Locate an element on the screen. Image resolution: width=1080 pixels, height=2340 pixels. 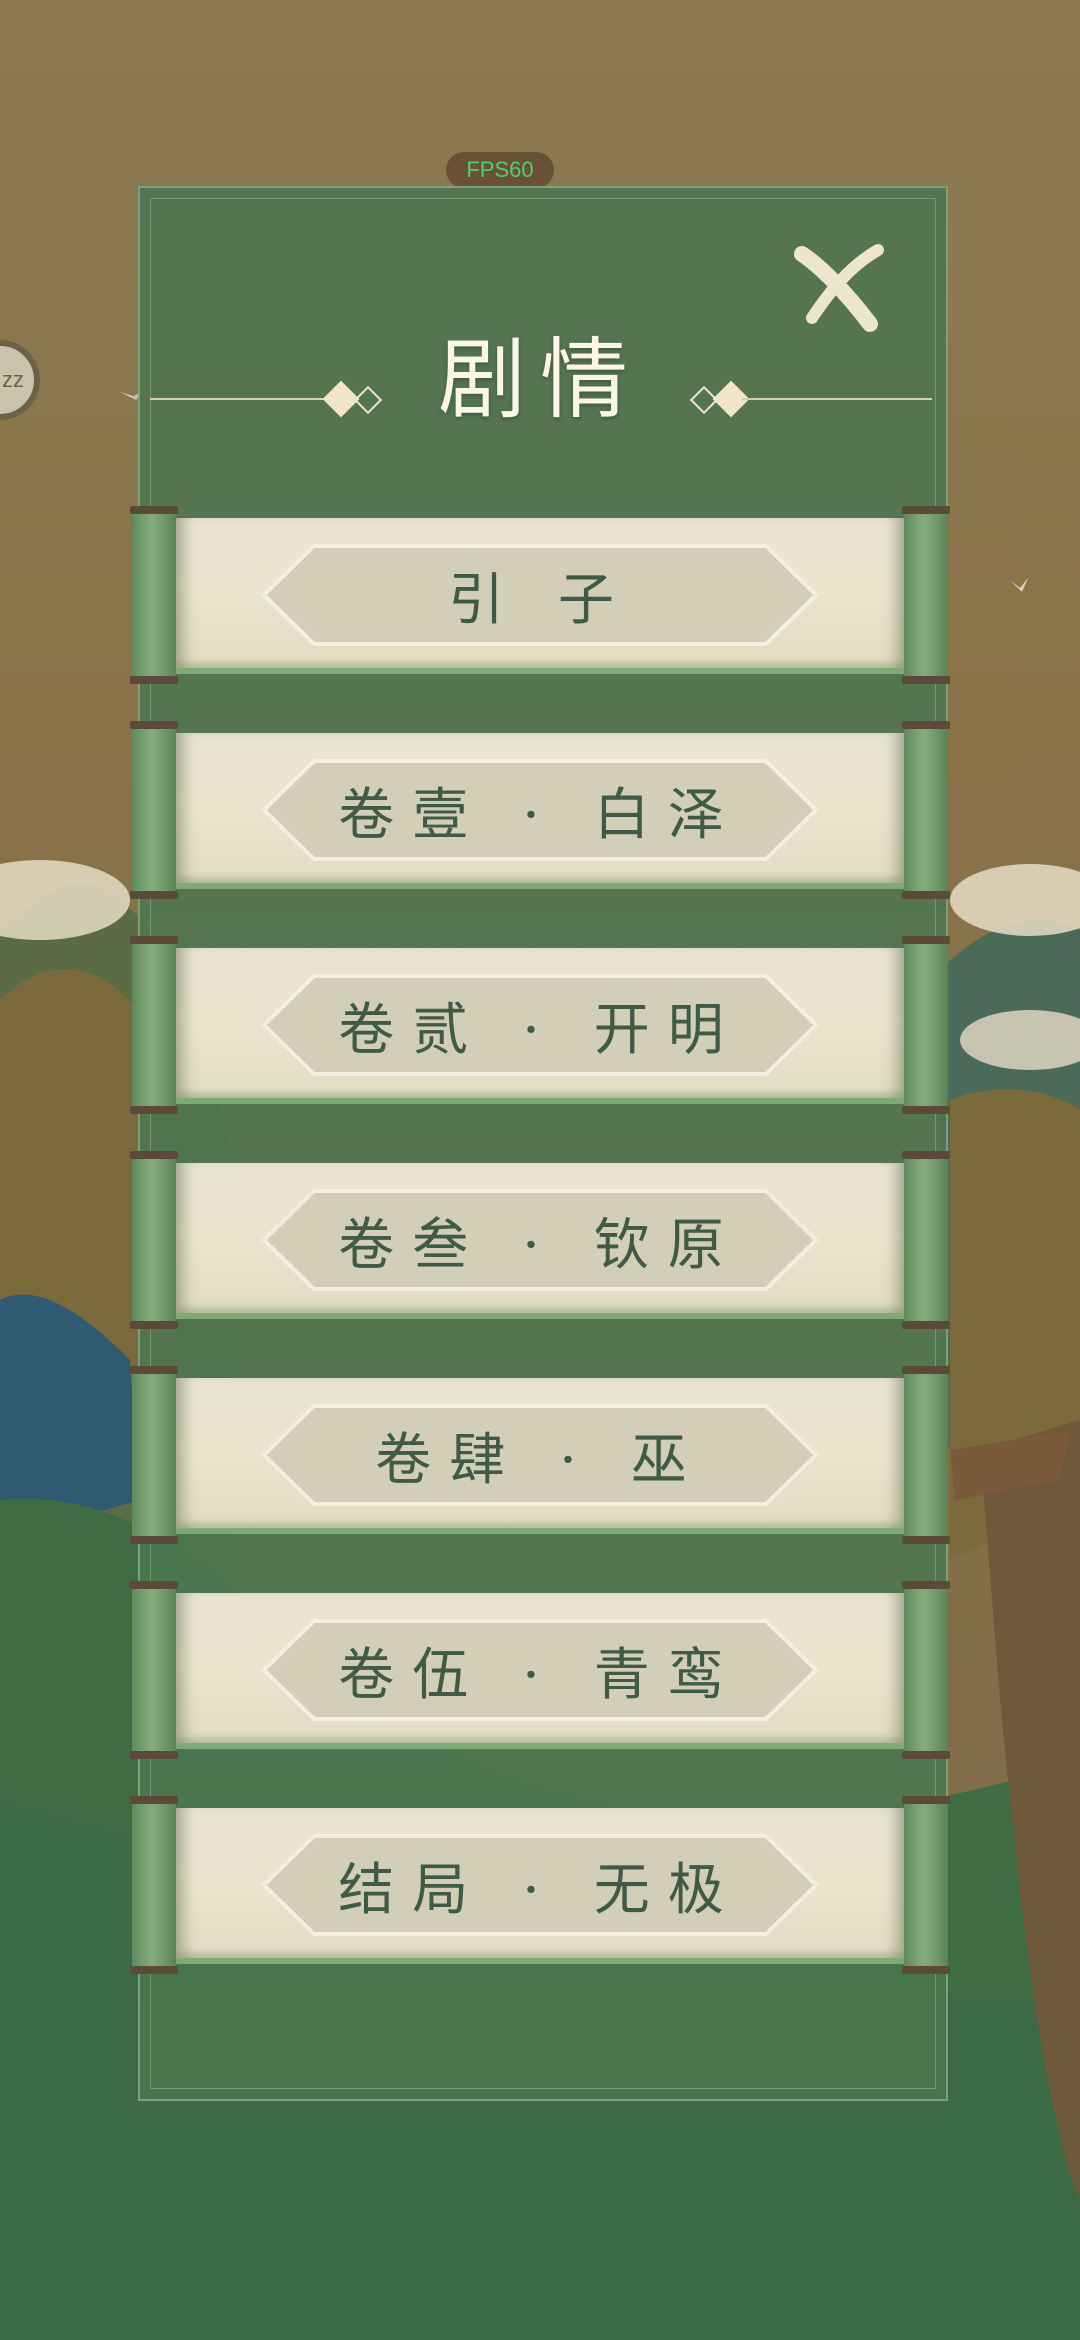
close-icon is located at coordinates (840, 286).